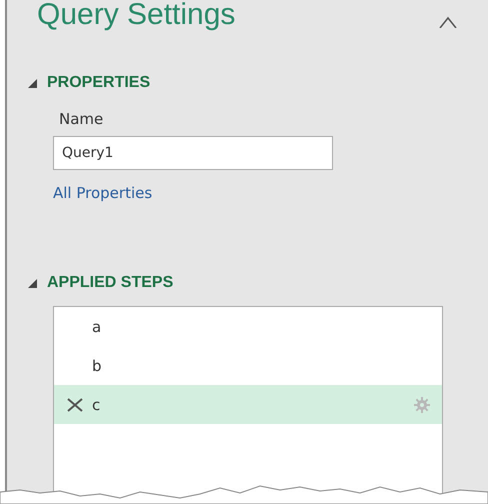 The image size is (488, 504). I want to click on section-heading: APPLIED STEPS, so click(110, 283).